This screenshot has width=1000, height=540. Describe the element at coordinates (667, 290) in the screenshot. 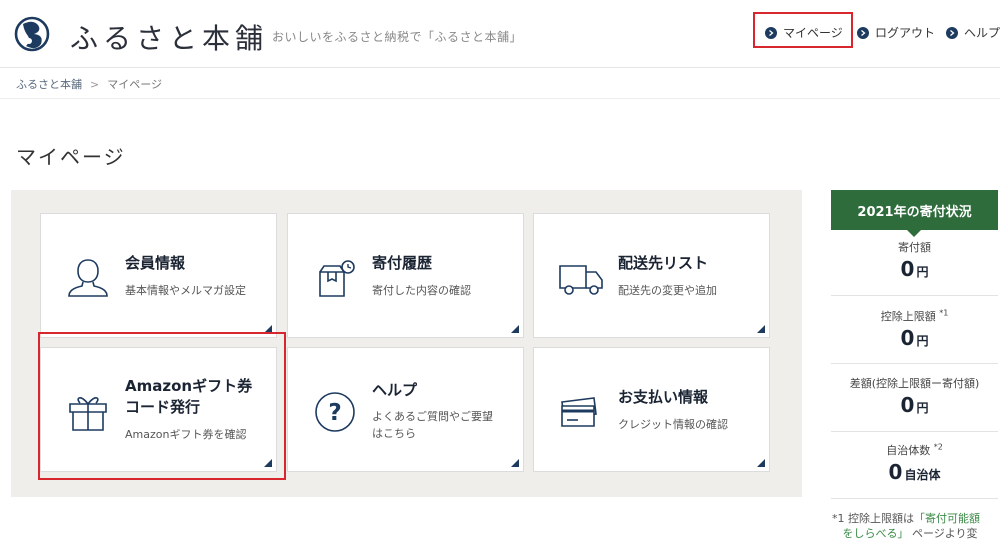

I see `card-description: 配送先の変更や追加` at that location.